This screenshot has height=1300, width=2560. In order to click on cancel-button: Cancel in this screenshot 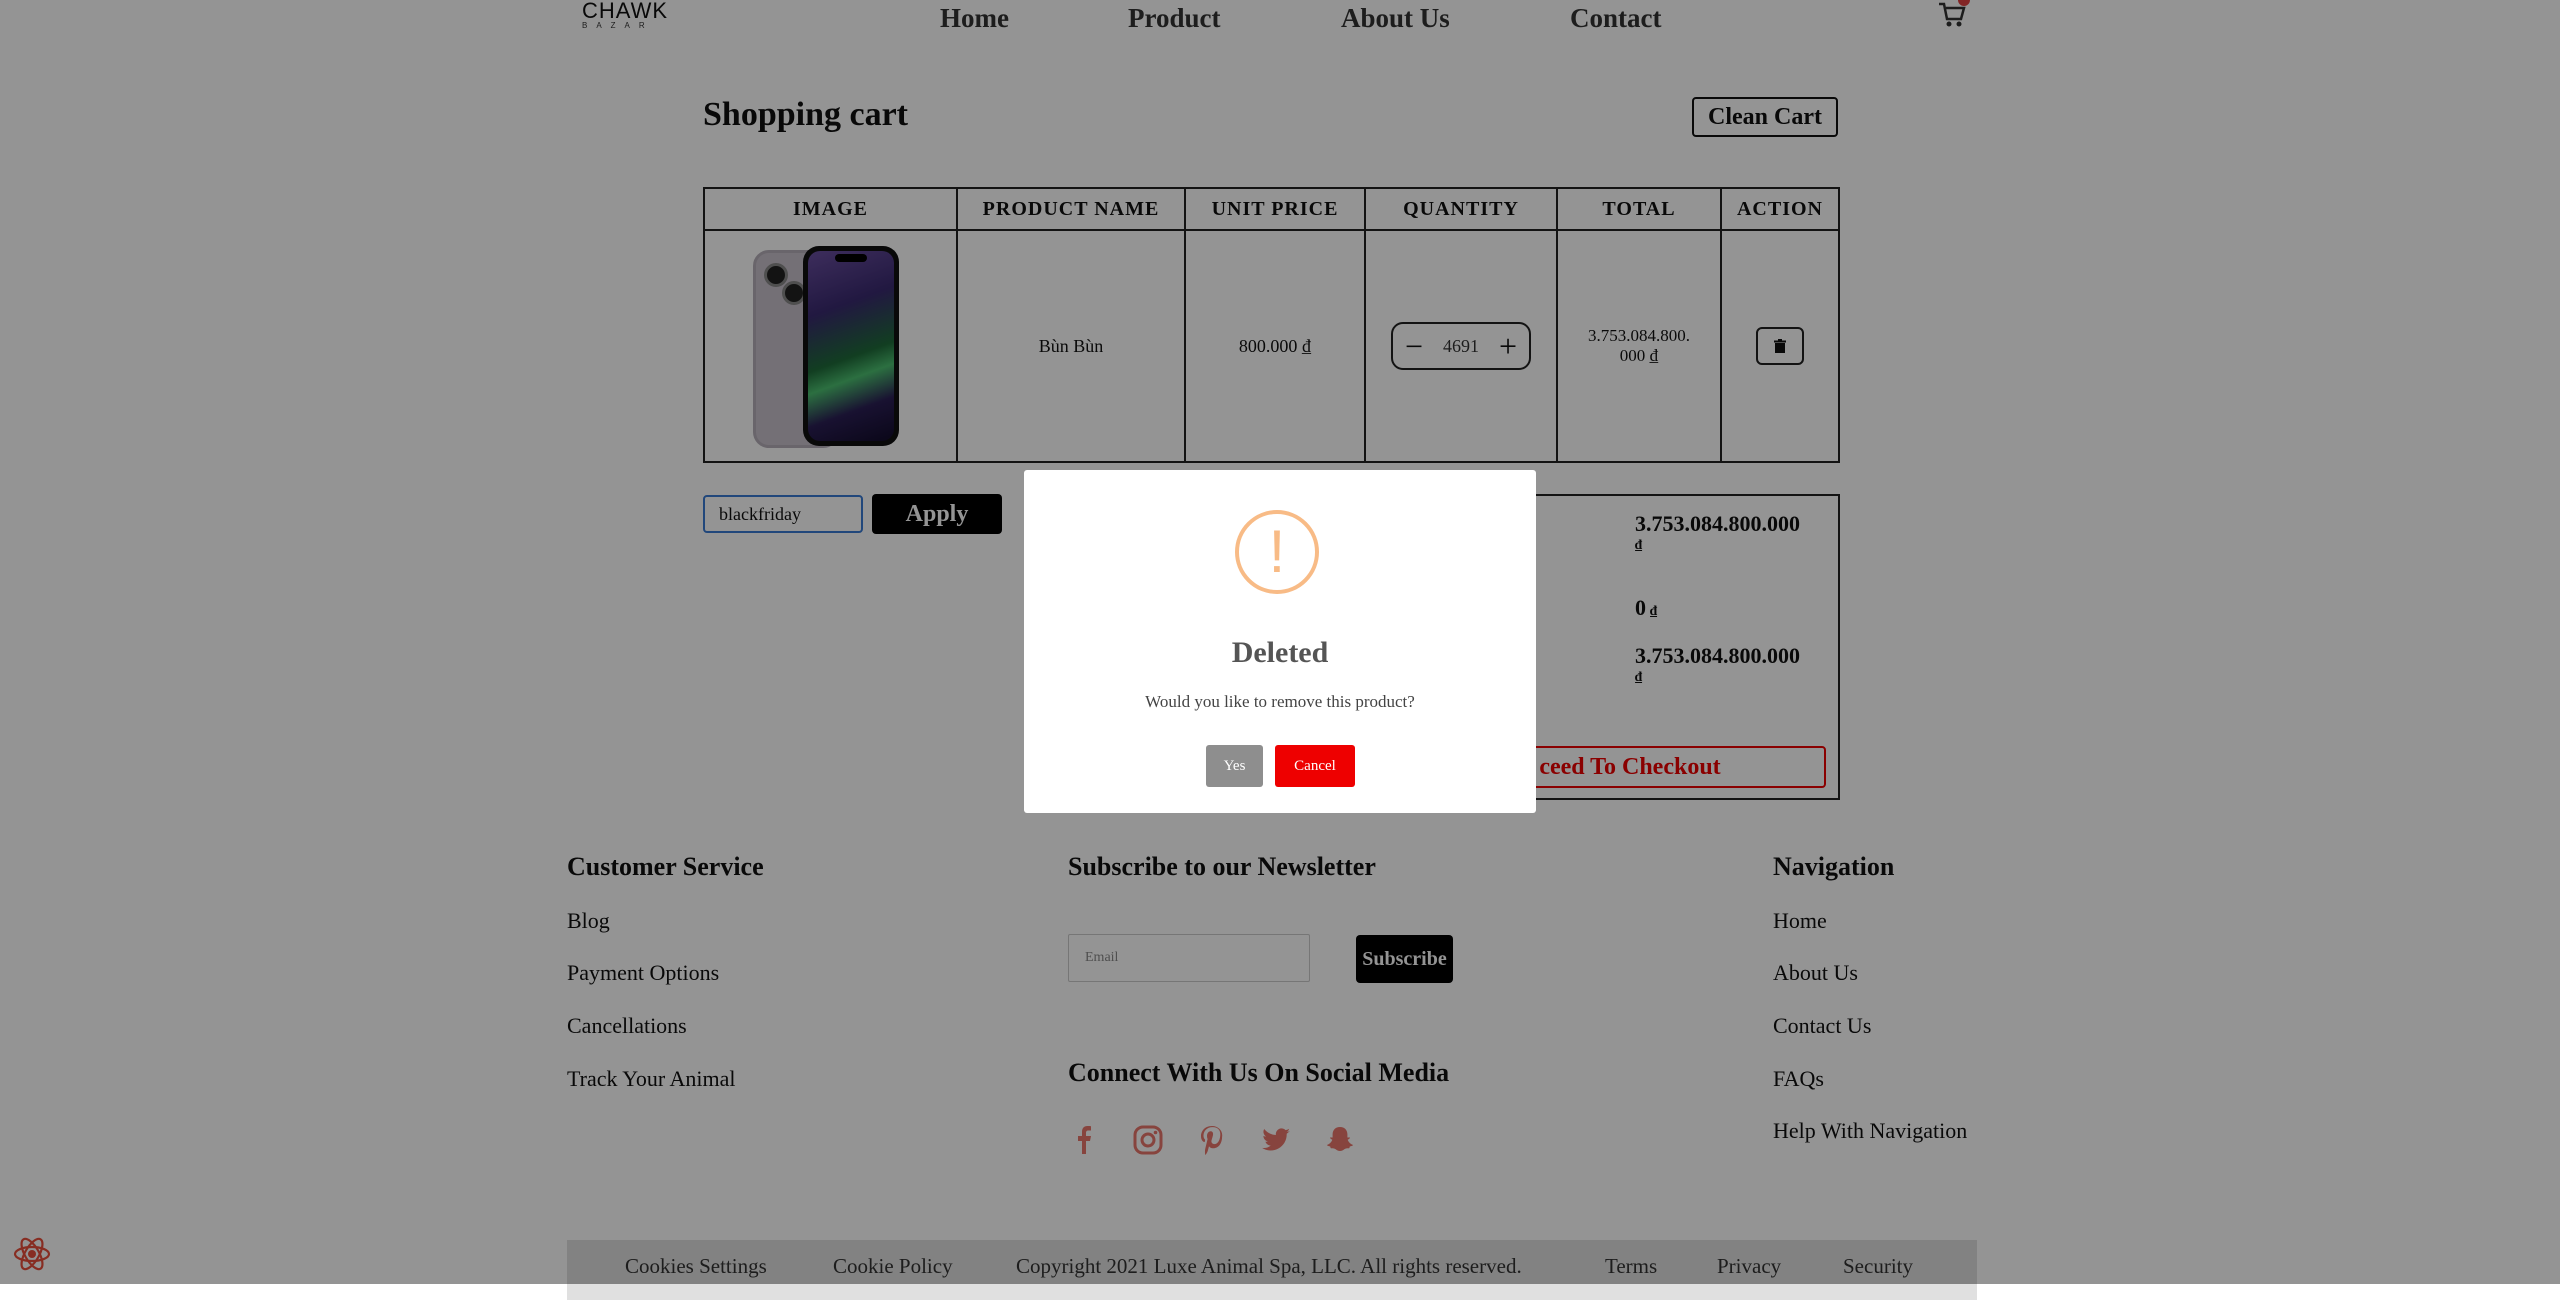, I will do `click(1315, 766)`.